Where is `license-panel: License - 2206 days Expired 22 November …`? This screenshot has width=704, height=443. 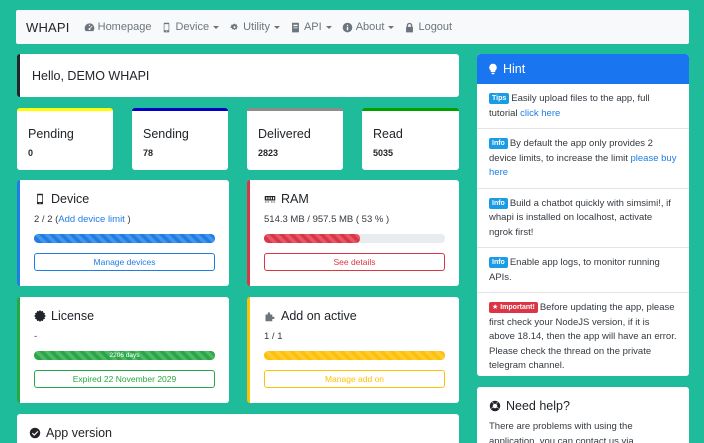
license-panel: License - 2206 days Expired 22 November … is located at coordinates (123, 350).